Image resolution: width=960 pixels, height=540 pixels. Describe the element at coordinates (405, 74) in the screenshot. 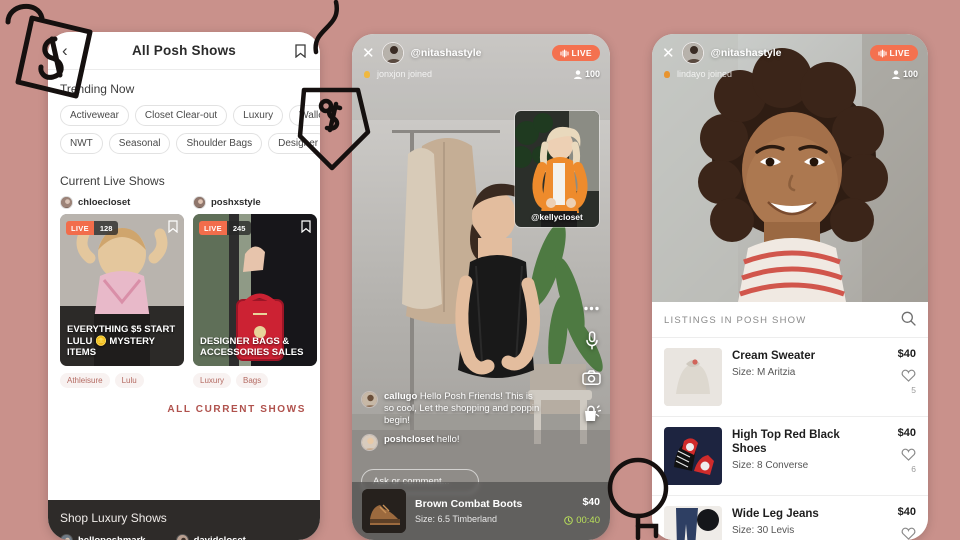

I see `joined-text: jonxjon joined` at that location.